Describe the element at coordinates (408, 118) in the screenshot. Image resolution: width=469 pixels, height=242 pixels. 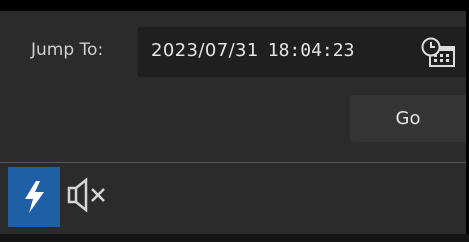
I see `go-button: Go` at that location.